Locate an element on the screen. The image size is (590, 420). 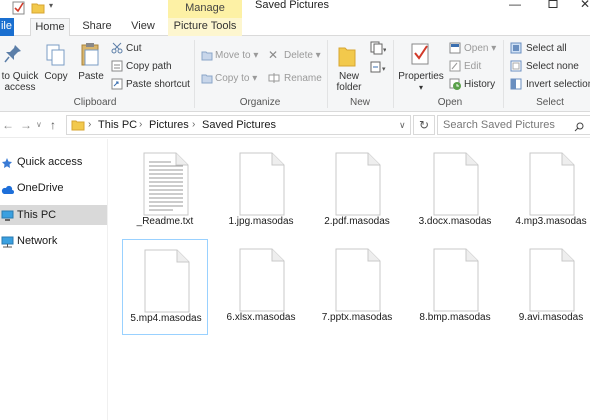
tab-view: View is located at coordinates (143, 27).